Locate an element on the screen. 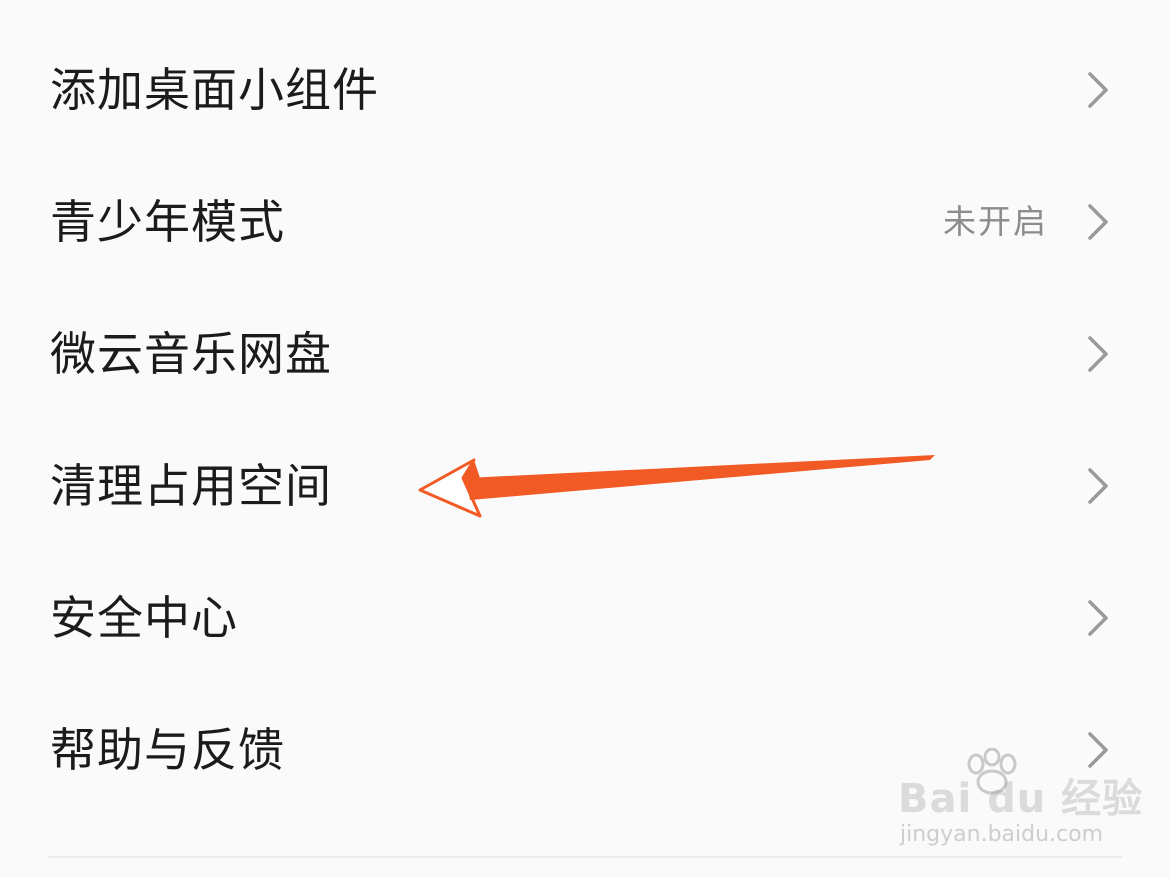 Image resolution: width=1170 pixels, height=877 pixels. settings-item-label: 青少年模式 is located at coordinates (167, 222).